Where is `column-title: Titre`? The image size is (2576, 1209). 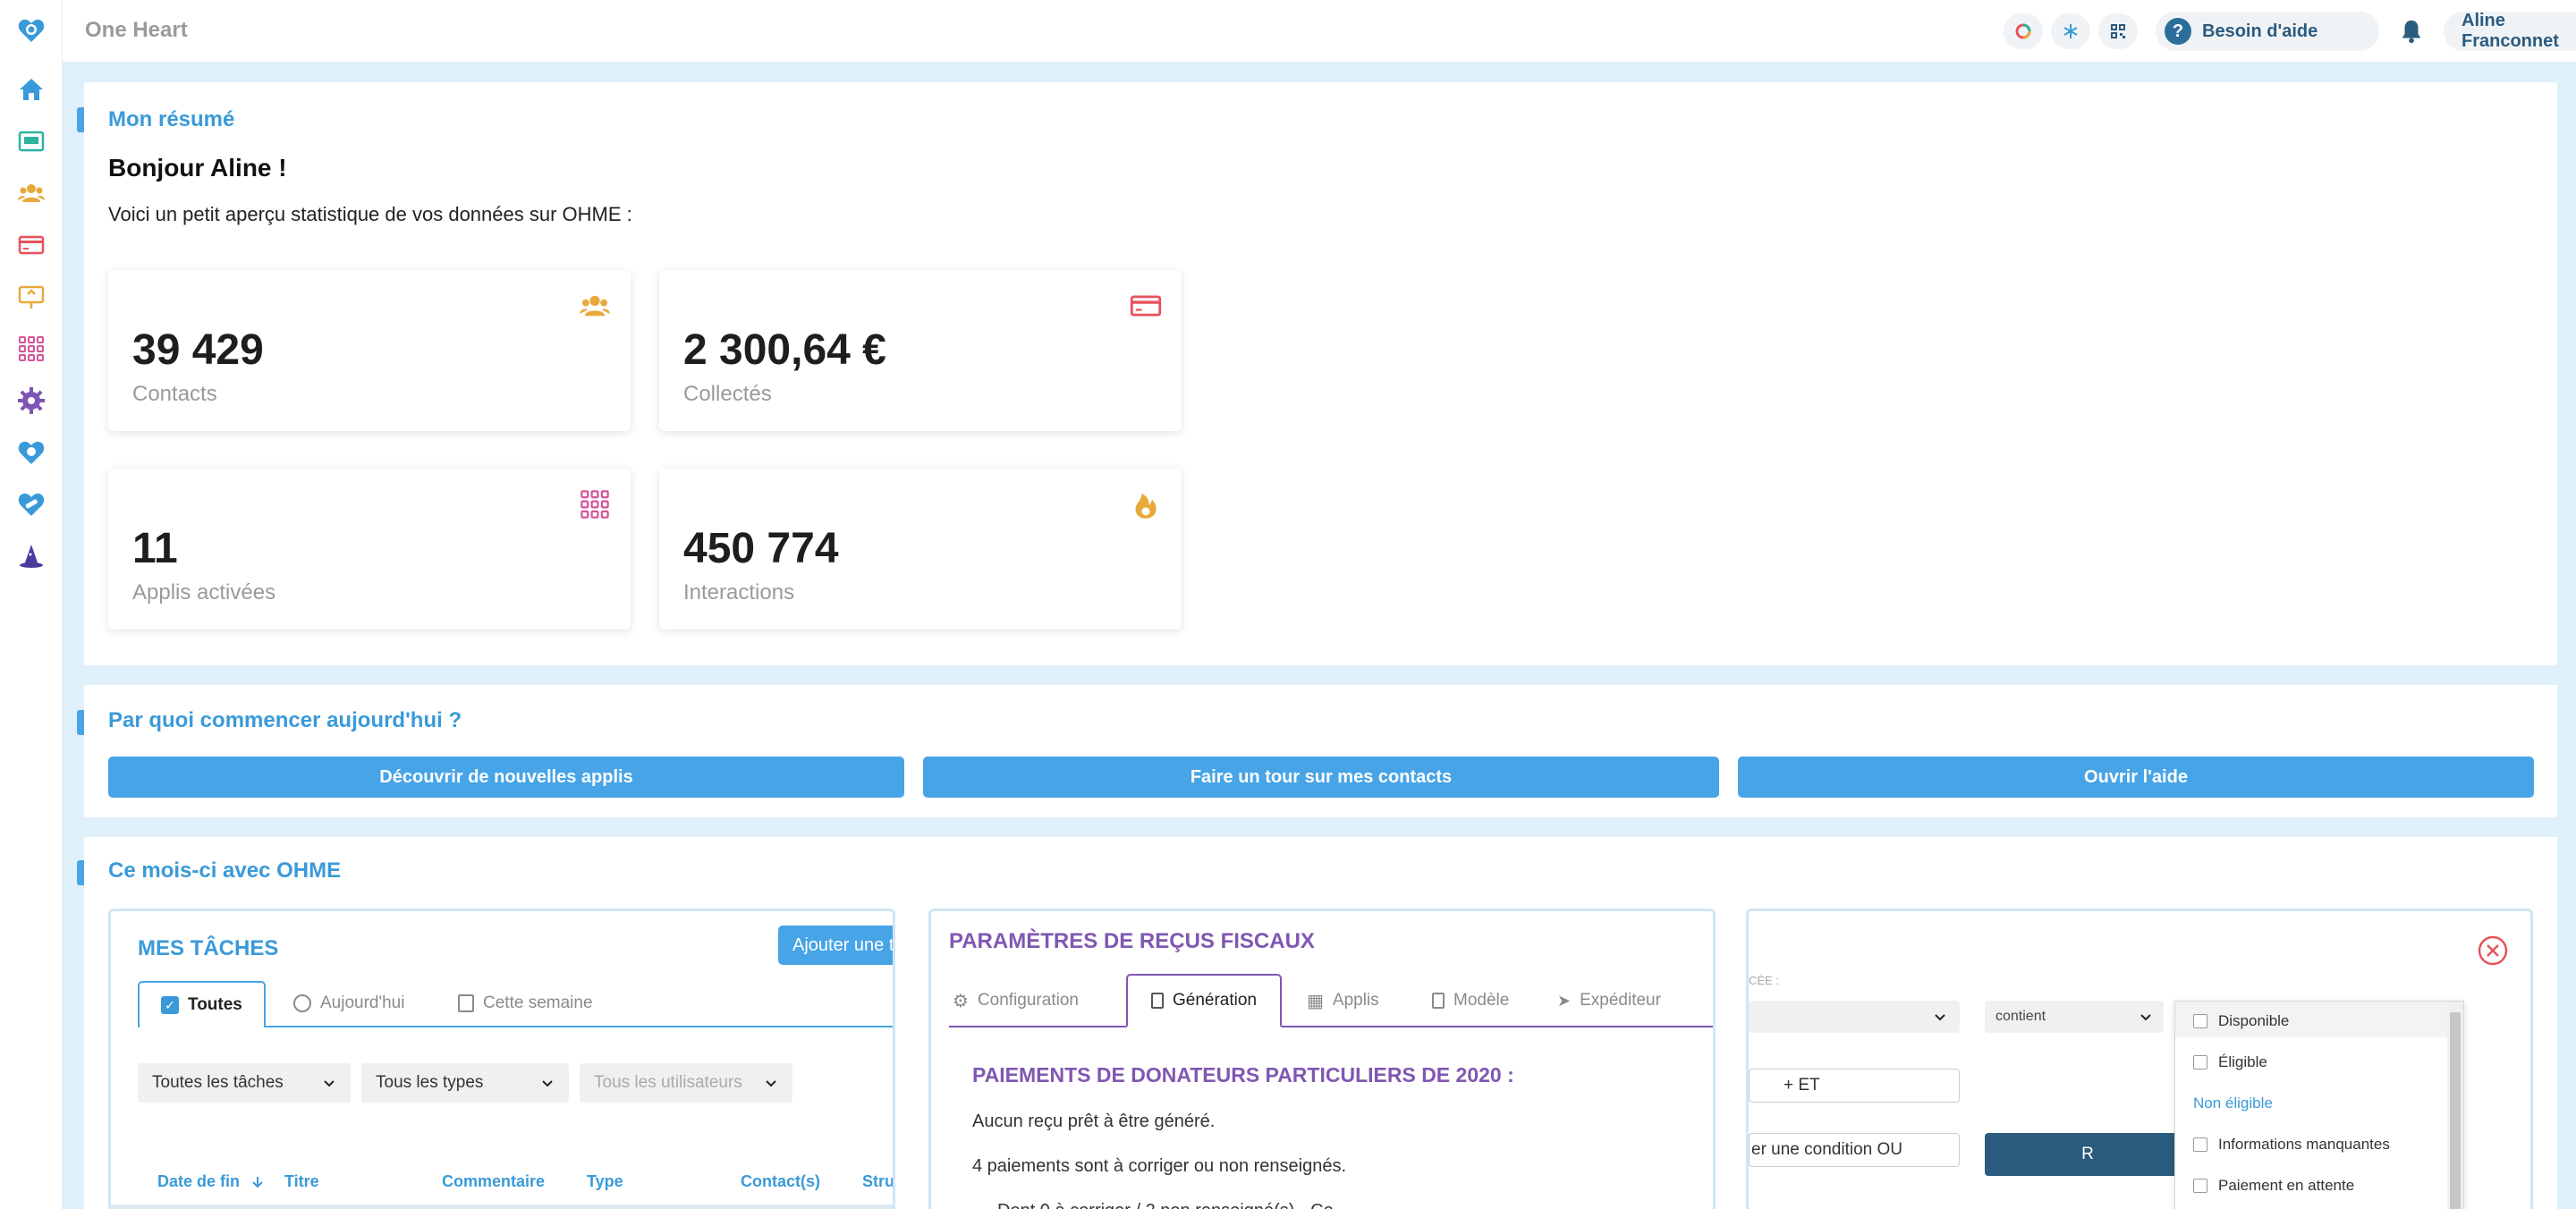
column-title: Titre is located at coordinates (301, 1181).